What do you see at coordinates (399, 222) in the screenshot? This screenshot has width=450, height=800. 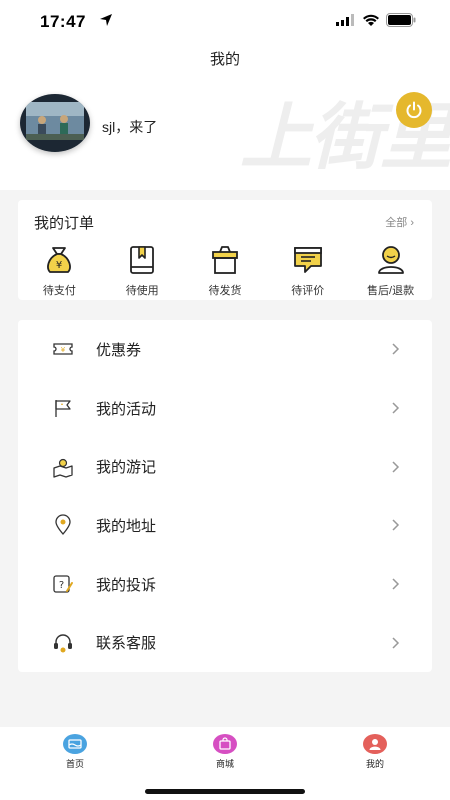 I see `orders-view-all-link: 全部 ›` at bounding box center [399, 222].